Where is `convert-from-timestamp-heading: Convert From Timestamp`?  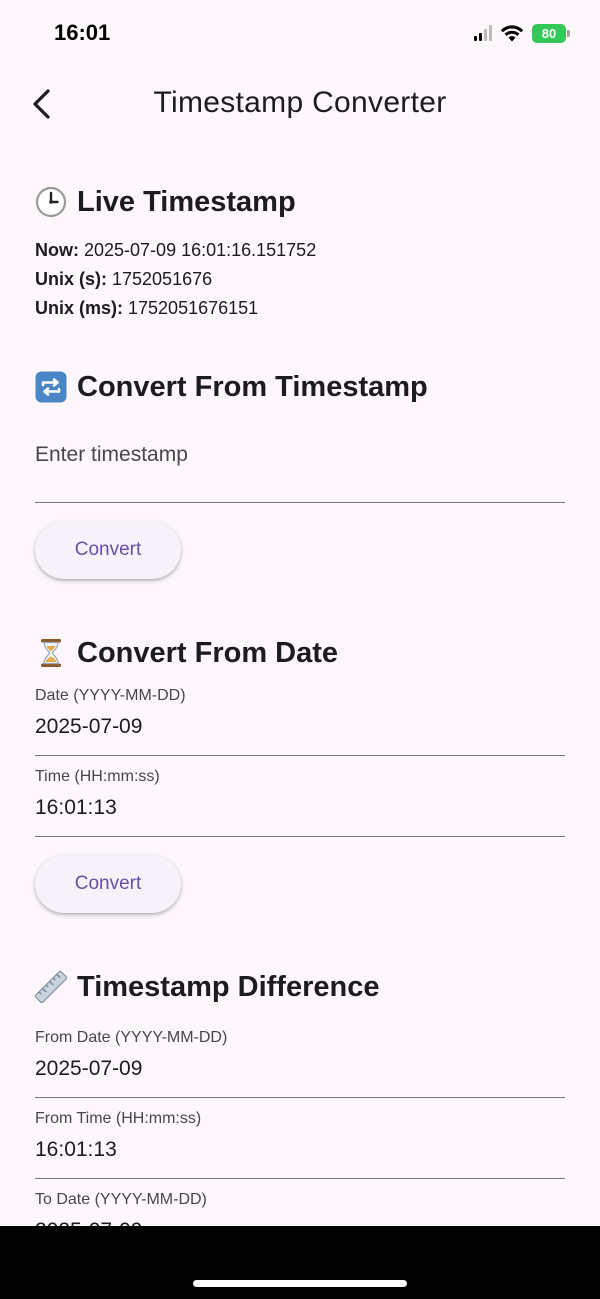
convert-from-timestamp-heading: Convert From Timestamp is located at coordinates (300, 387).